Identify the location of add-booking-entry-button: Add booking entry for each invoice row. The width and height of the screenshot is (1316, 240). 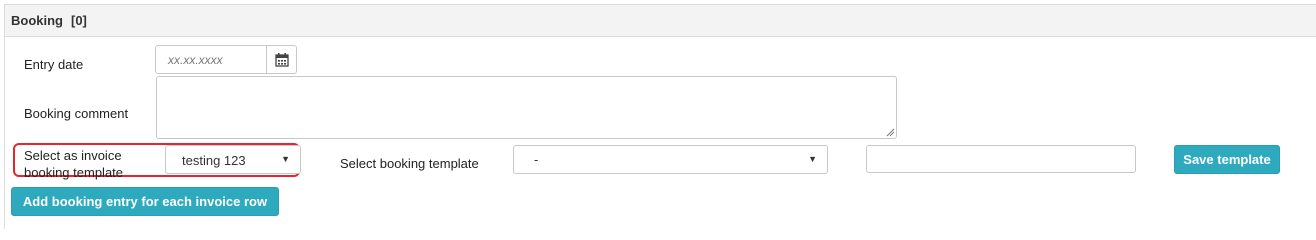
(145, 201).